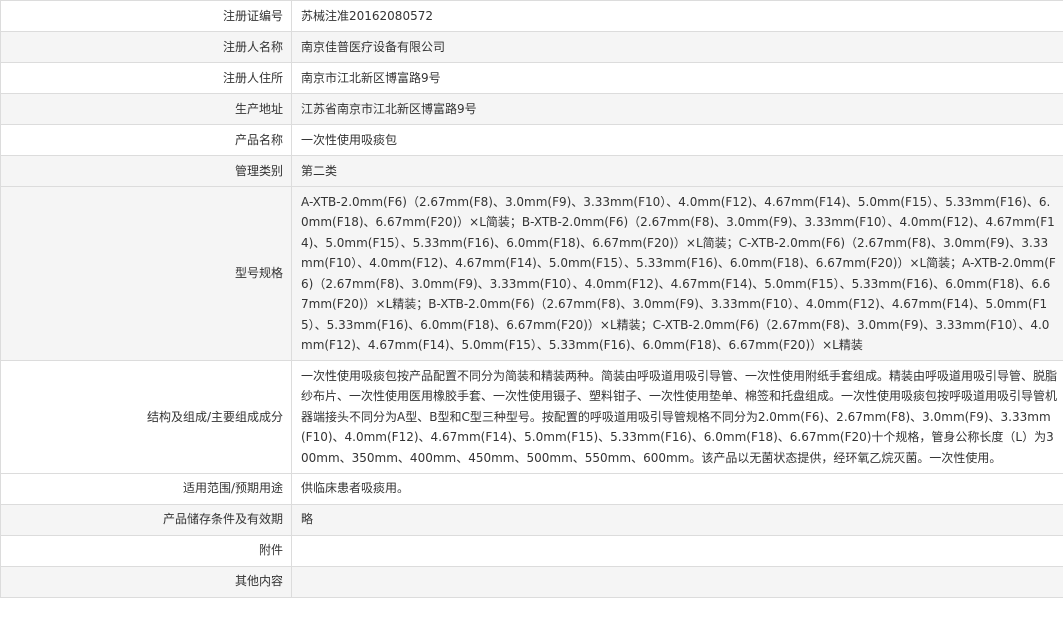 The image size is (1063, 624). I want to click on table-row-management-category: 管理类别 第二类, so click(531, 171).